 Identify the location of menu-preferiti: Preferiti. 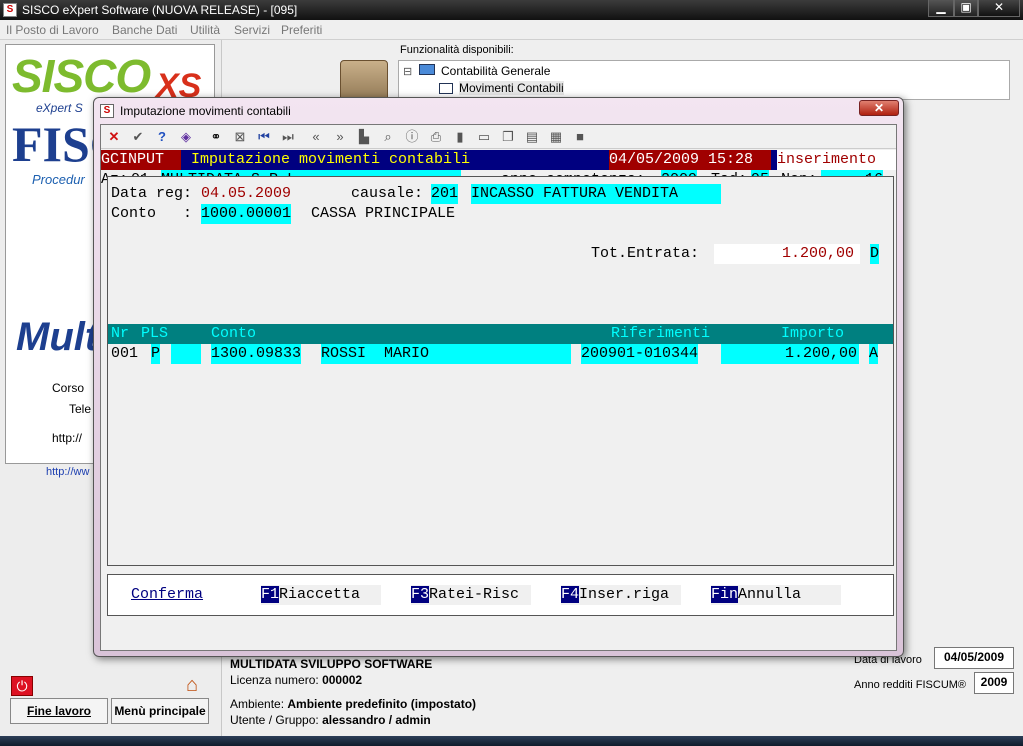
(301, 30).